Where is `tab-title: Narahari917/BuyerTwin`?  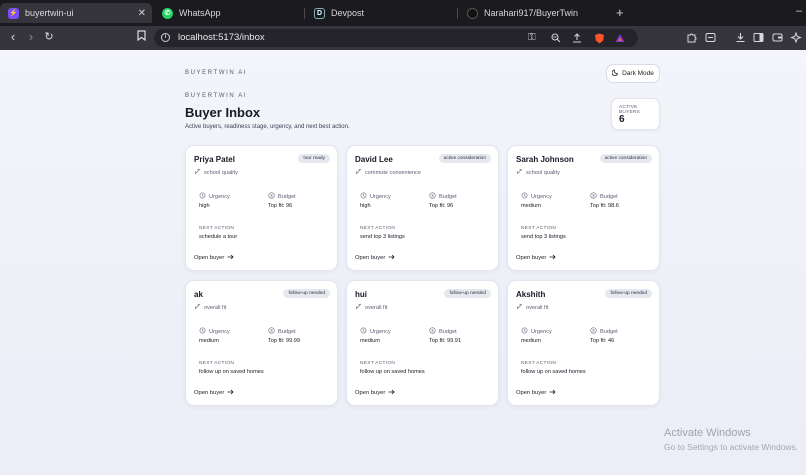 tab-title: Narahari917/BuyerTwin is located at coordinates (531, 13).